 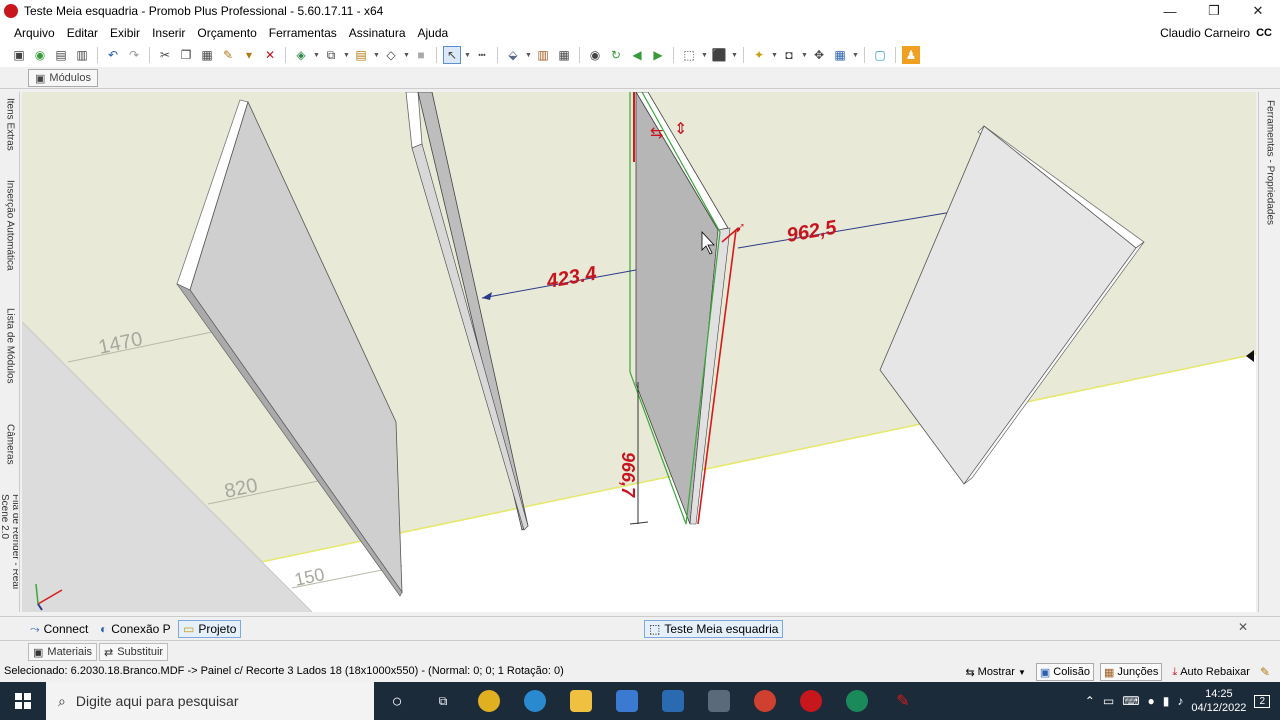 What do you see at coordinates (10, 363) in the screenshot?
I see `panel-lista-de-modulos: Lista de Módulos` at bounding box center [10, 363].